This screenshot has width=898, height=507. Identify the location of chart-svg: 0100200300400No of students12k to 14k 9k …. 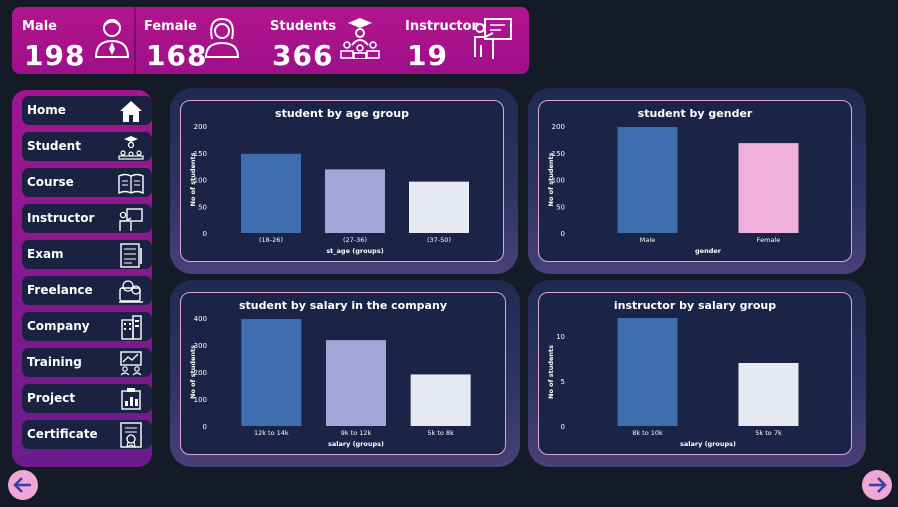
(330, 381).